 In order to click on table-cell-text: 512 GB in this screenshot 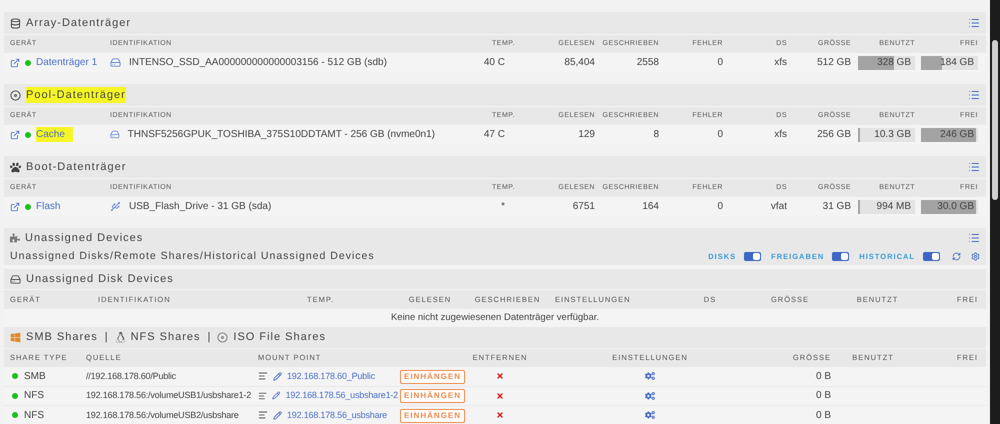, I will do `click(833, 63)`.